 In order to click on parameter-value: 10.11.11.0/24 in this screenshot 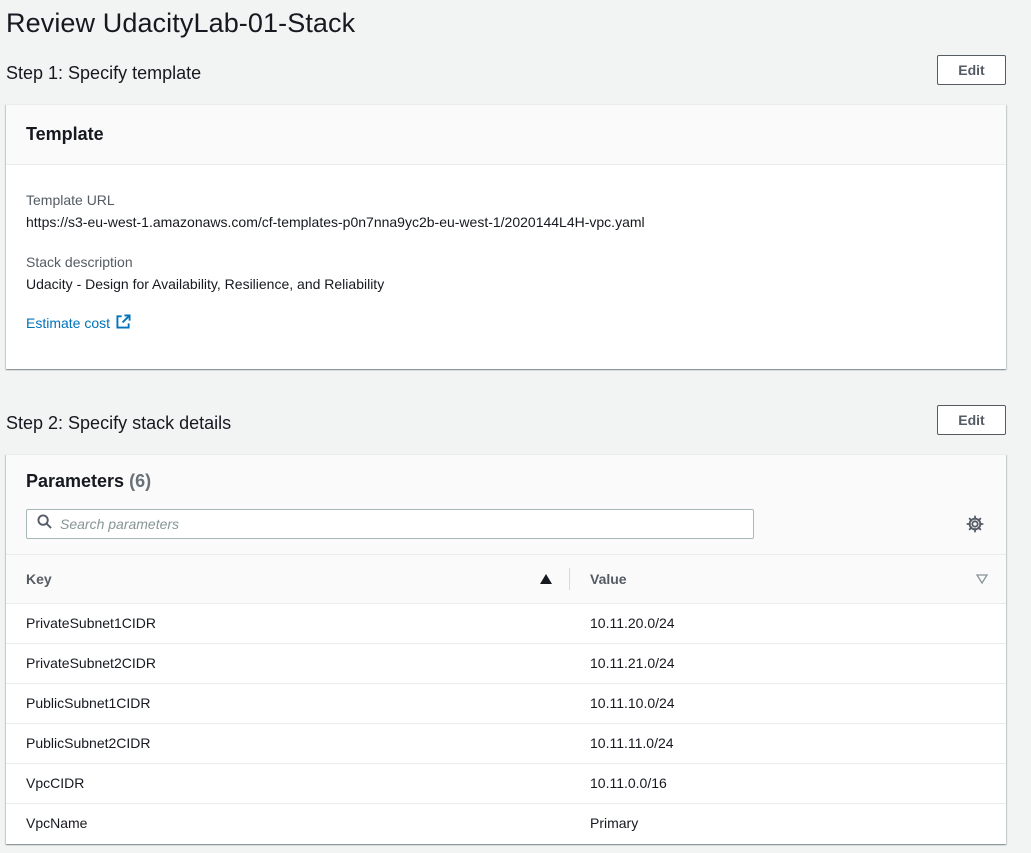, I will do `click(788, 743)`.